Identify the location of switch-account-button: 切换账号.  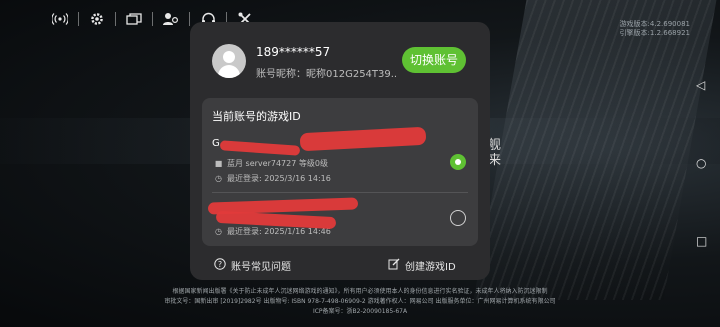
(434, 60).